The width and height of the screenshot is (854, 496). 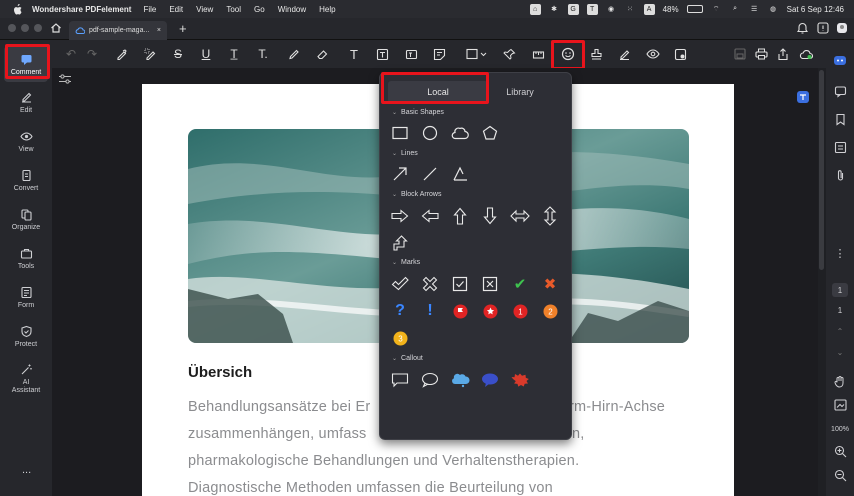 I want to click on filter-settings-icon, so click(x=65, y=79).